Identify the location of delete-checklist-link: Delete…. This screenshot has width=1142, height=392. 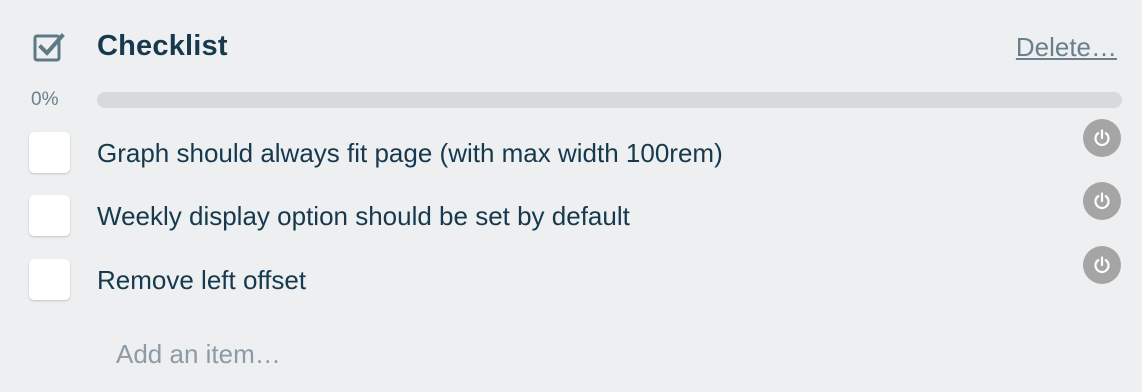
(1066, 47).